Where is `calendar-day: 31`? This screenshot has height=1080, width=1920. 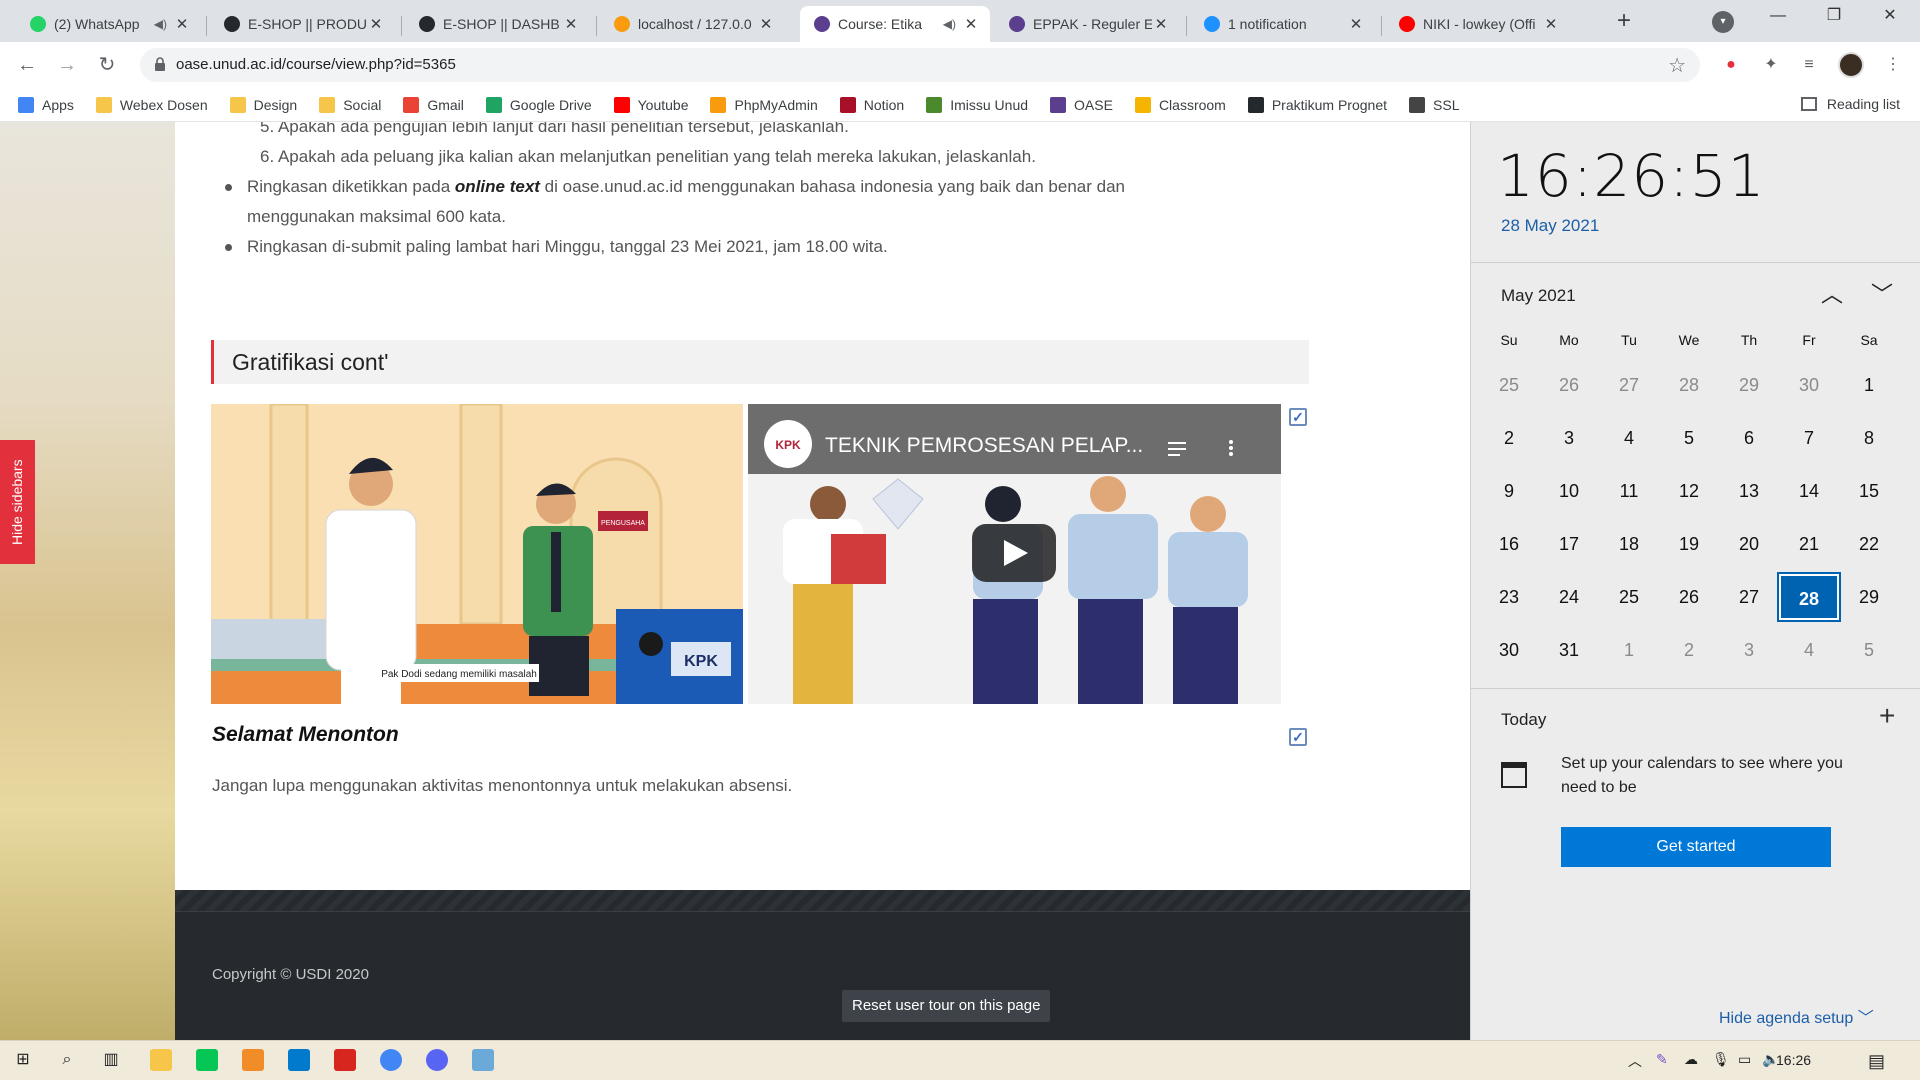 calendar-day: 31 is located at coordinates (1569, 650).